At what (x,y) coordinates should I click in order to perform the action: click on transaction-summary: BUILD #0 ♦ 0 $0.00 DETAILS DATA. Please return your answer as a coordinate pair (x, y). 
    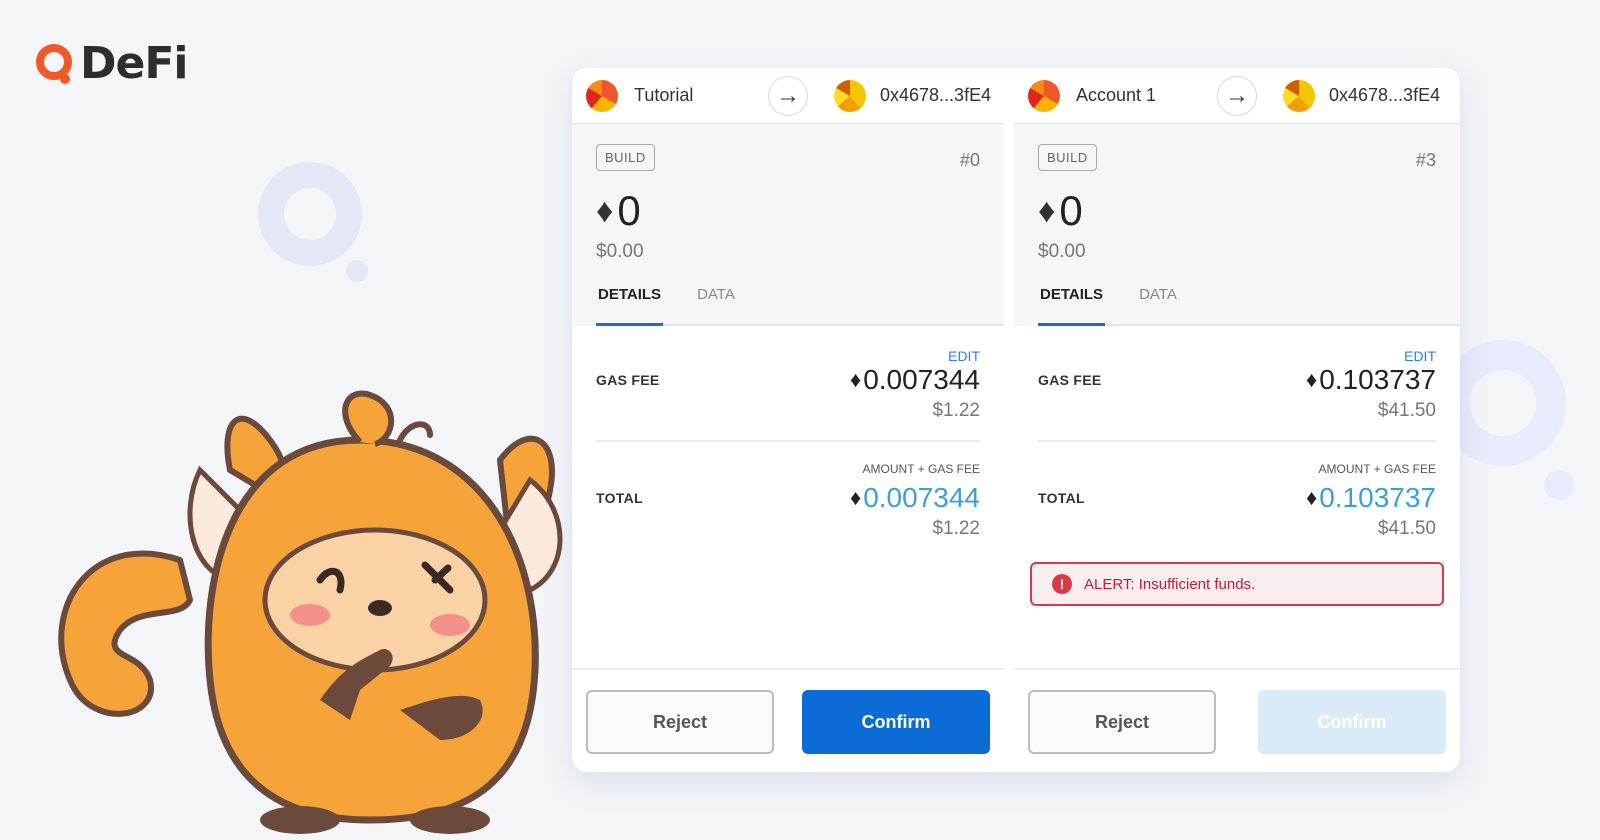
    Looking at the image, I should click on (788, 225).